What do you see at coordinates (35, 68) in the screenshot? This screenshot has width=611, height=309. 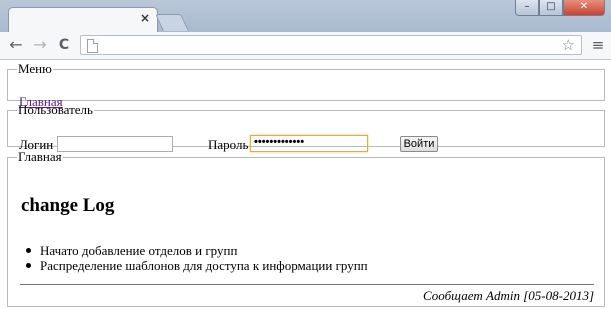 I see `menu-legend: Меню` at bounding box center [35, 68].